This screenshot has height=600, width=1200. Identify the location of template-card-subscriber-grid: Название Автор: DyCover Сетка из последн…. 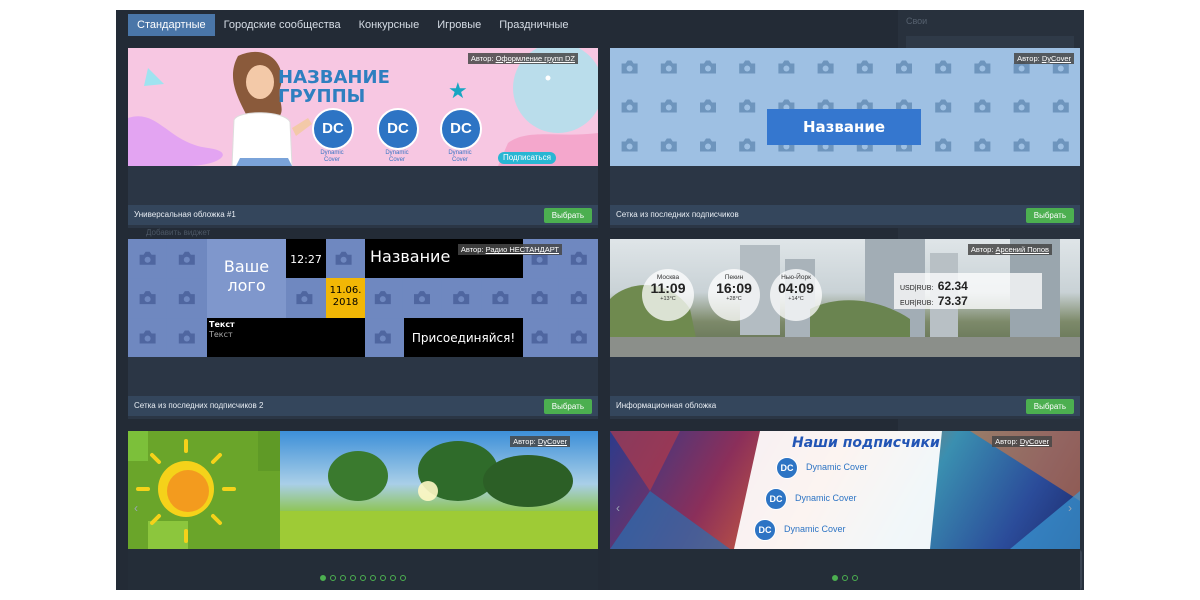
(845, 138).